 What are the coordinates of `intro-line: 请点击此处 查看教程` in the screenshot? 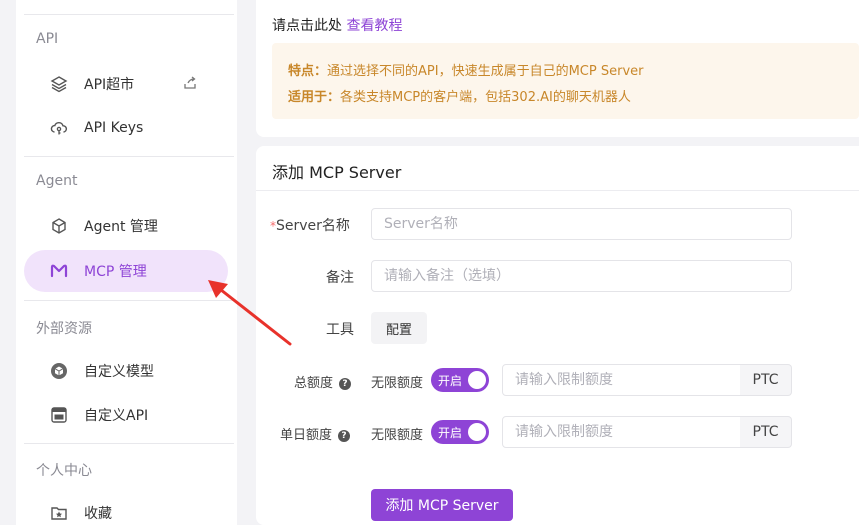 It's located at (337, 25).